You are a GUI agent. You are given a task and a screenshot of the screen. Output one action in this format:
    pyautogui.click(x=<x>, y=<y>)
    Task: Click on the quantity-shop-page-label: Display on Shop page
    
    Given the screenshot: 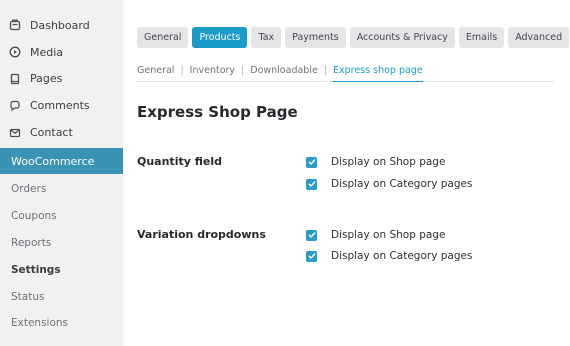 What is the action you would take?
    pyautogui.click(x=388, y=162)
    